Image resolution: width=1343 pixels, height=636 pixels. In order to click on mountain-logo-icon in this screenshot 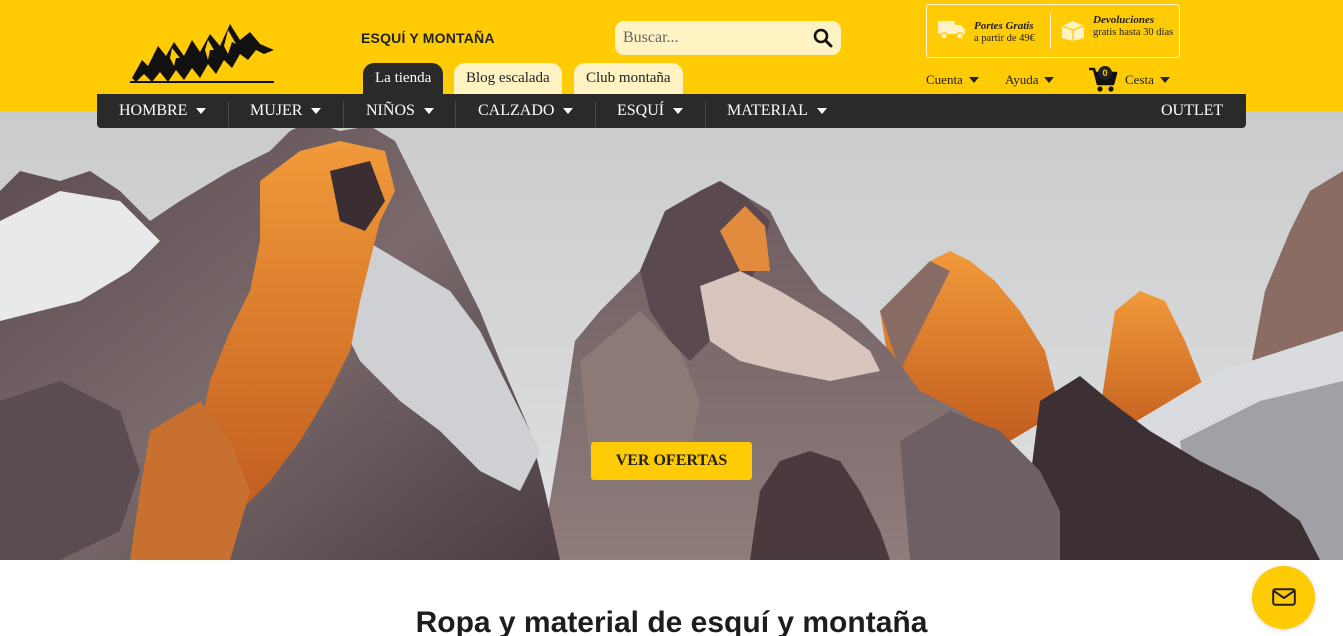, I will do `click(202, 53)`.